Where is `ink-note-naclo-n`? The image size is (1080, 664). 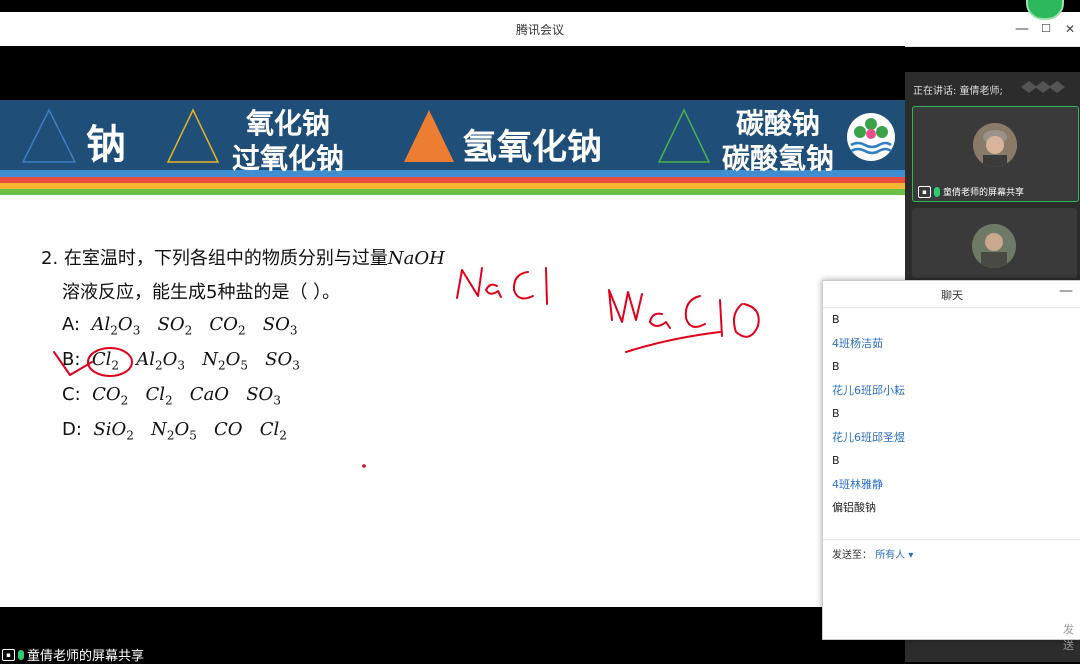
ink-note-naclo-n is located at coordinates (625, 306).